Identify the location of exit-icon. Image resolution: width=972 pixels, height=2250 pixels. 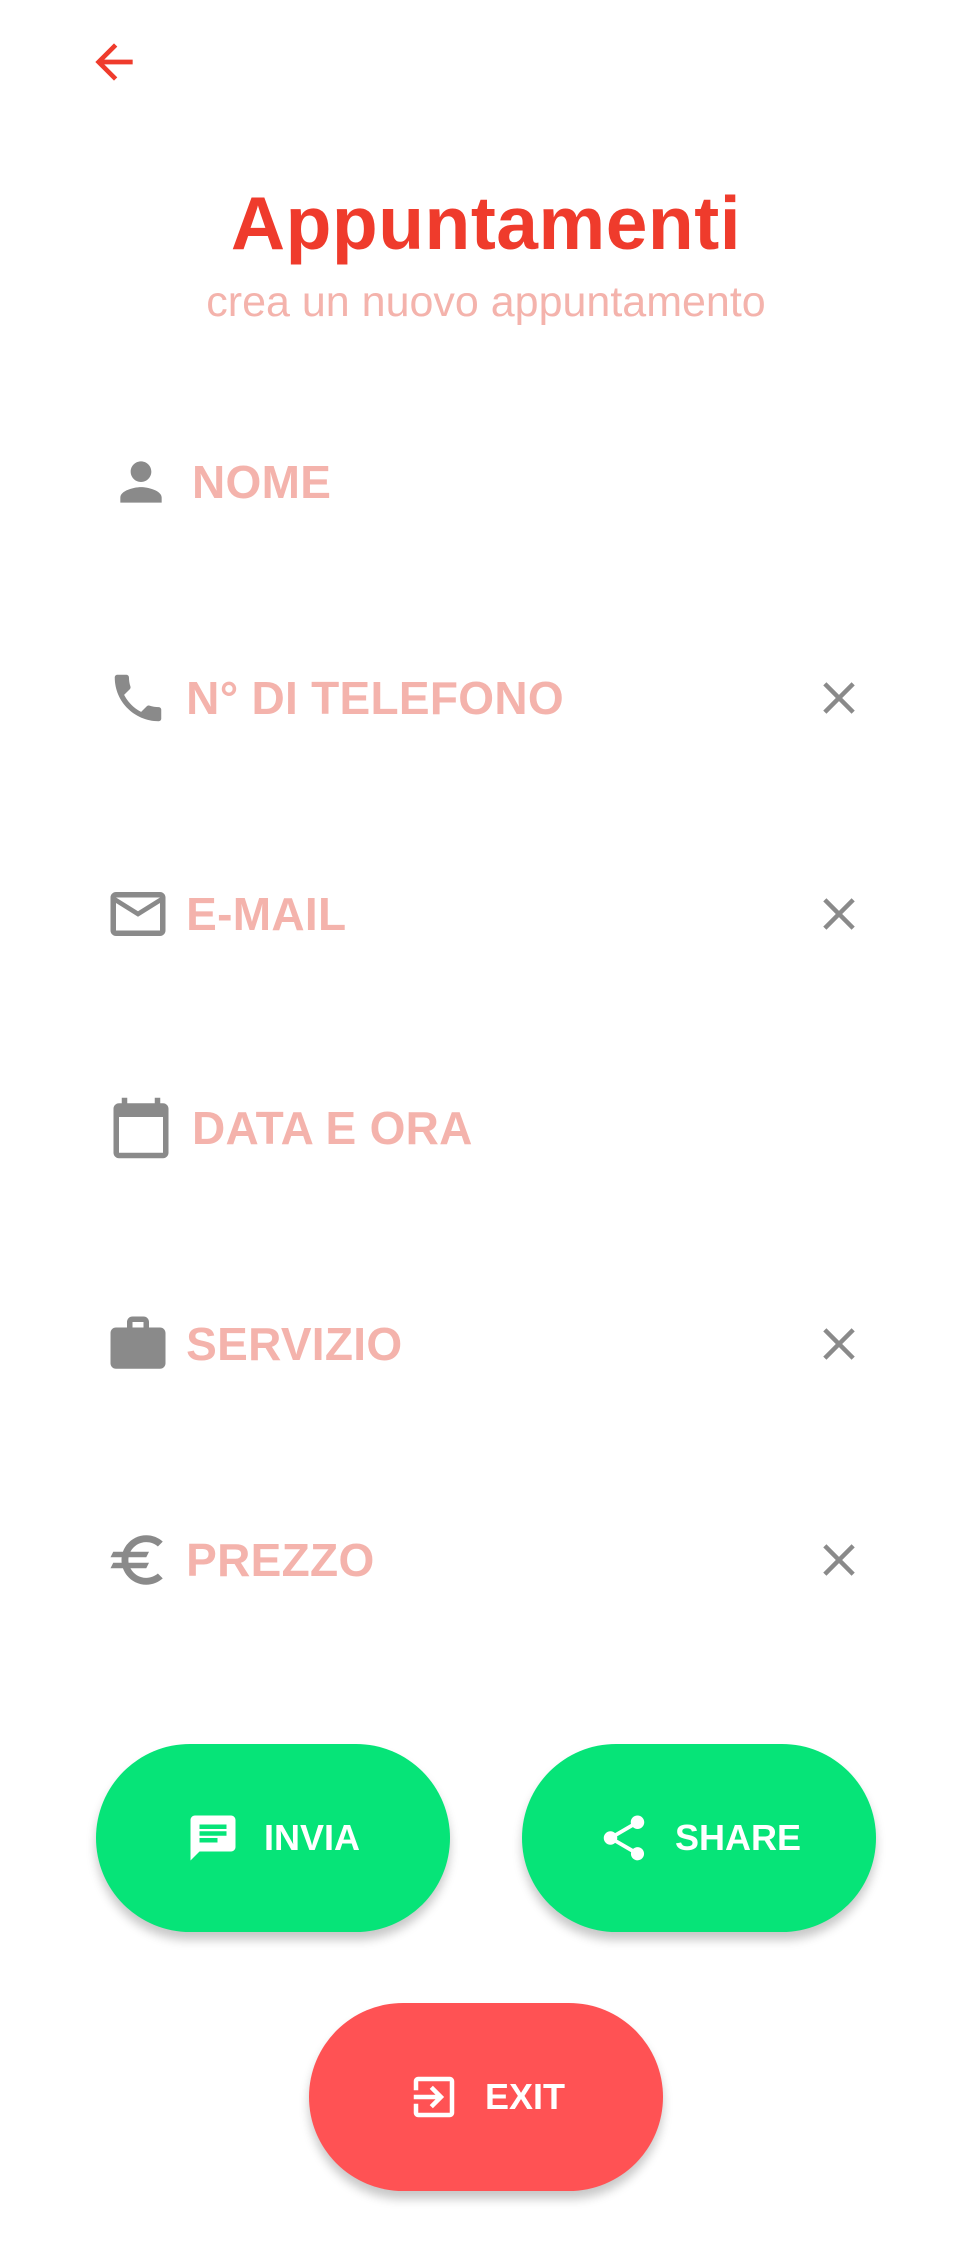
(434, 2097).